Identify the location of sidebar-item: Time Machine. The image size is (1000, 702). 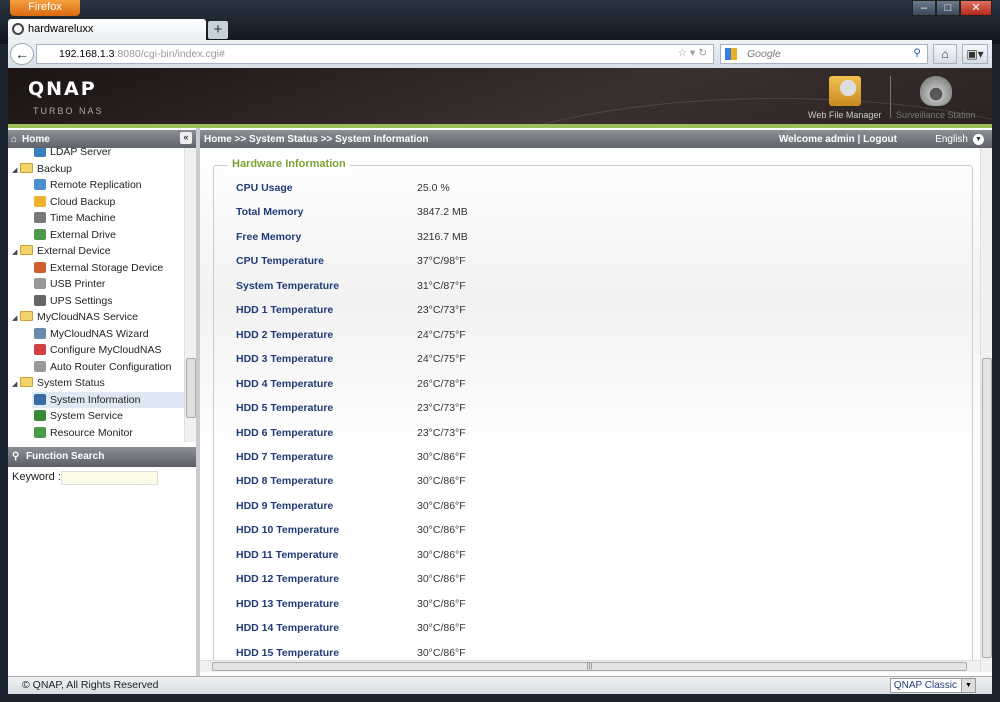
(108, 218).